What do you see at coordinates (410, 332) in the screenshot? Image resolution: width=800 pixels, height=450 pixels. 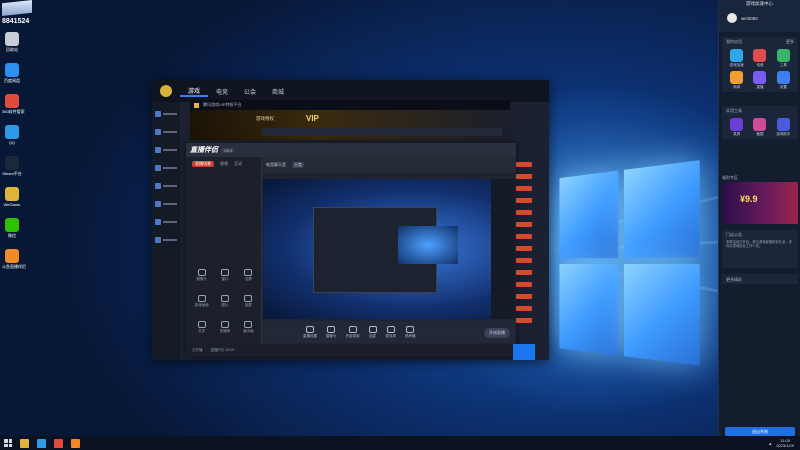 I see `toolbar-button: 扬声器` at bounding box center [410, 332].